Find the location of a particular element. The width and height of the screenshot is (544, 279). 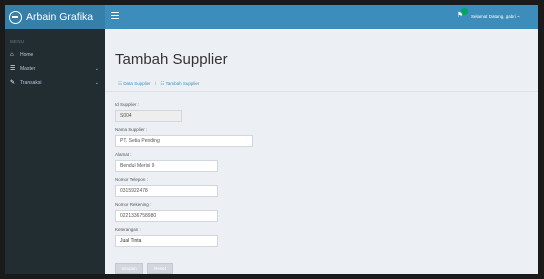

sidebar-item-label: Home is located at coordinates (27, 55).